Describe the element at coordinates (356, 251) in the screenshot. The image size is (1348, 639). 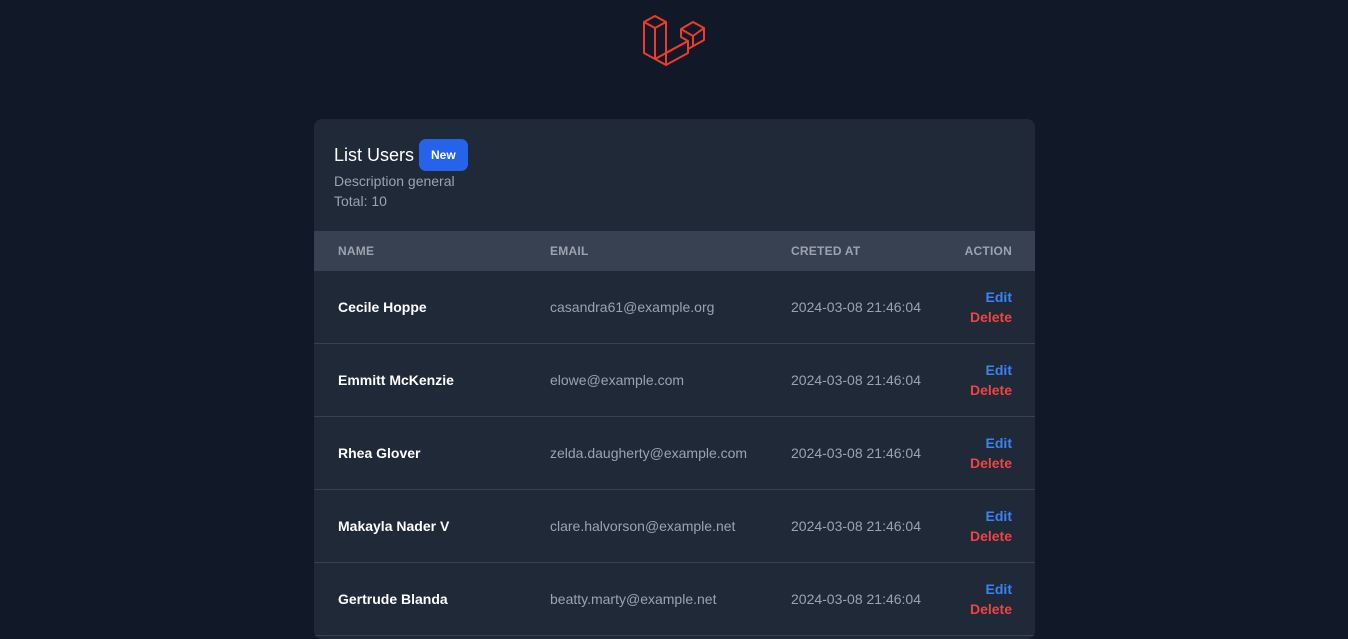
I see `column-header-name: NAME` at that location.